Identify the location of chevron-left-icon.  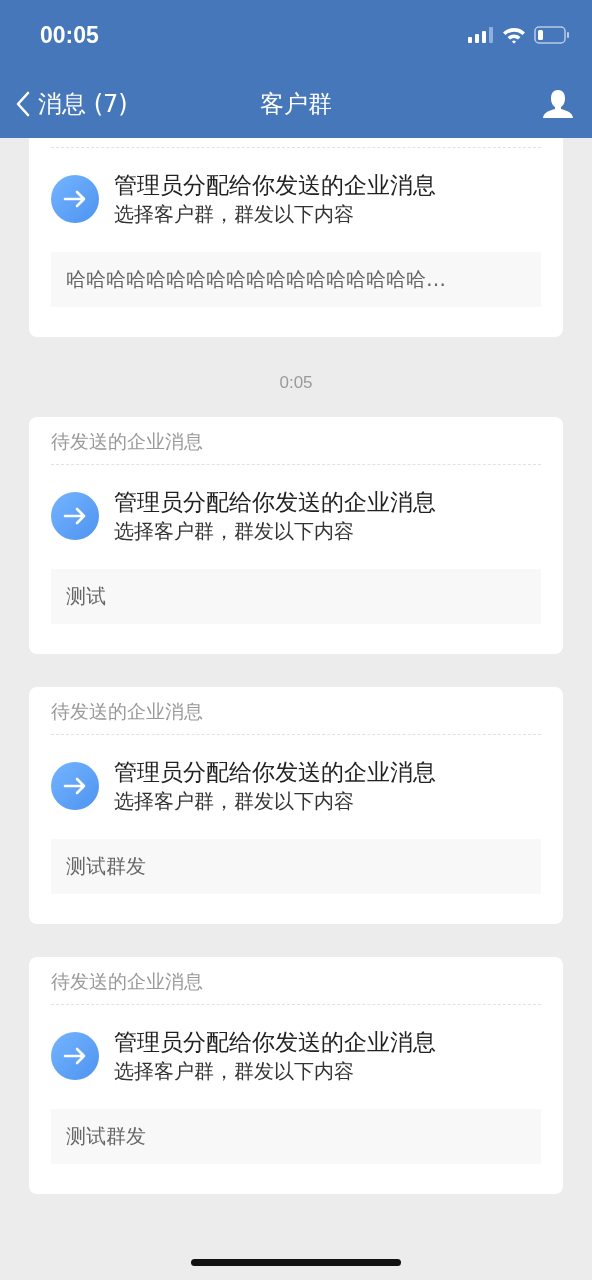
(23, 104).